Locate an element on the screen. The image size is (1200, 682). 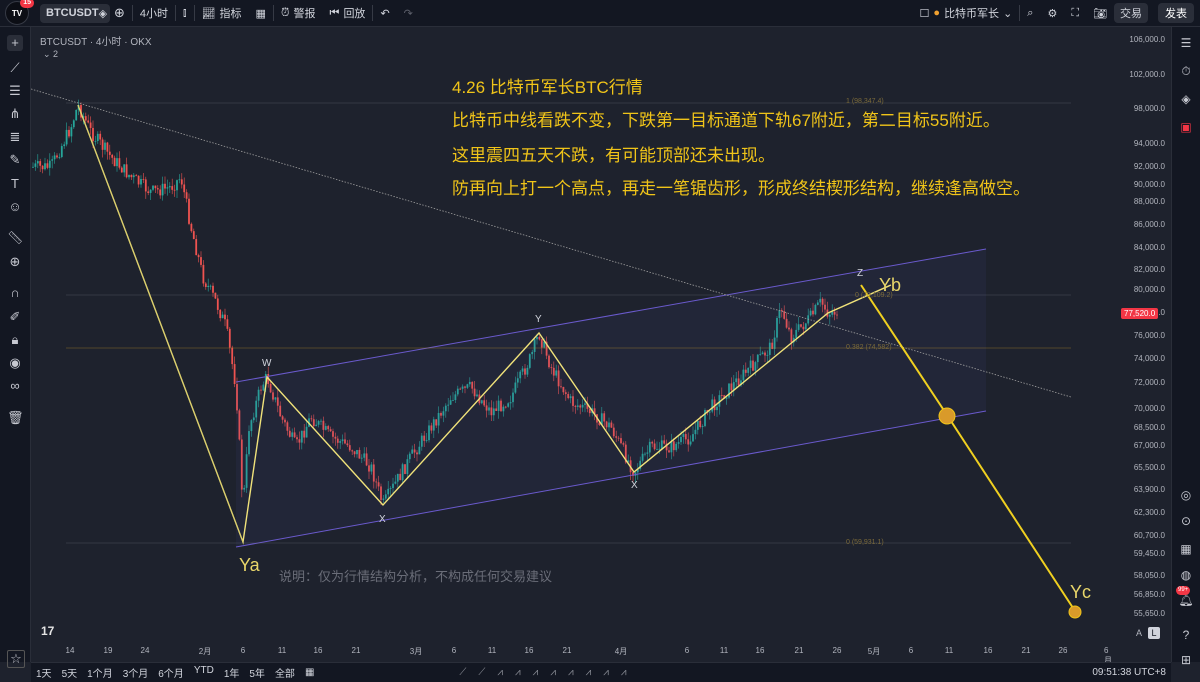
alert-button: ⏰︎ 警报 is located at coordinates (298, 13).